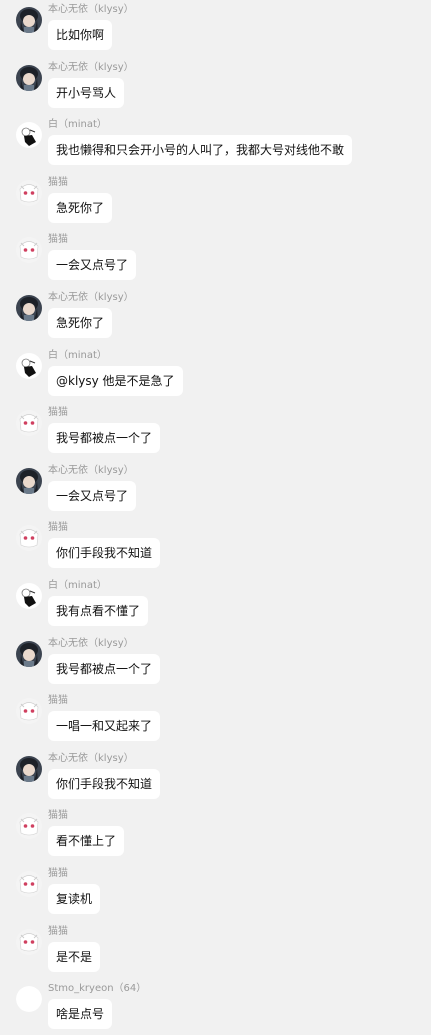  I want to click on message-bubble: 我也懒得和只会开小号的人叫了，我都大号对线他不敢, so click(200, 150).